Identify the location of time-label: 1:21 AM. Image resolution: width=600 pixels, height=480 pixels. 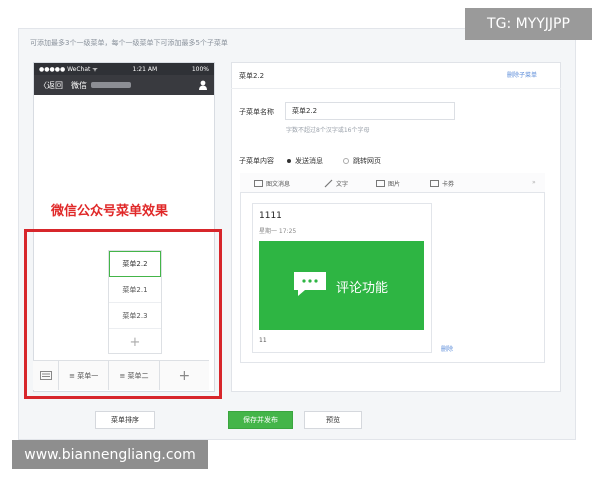
(145, 69).